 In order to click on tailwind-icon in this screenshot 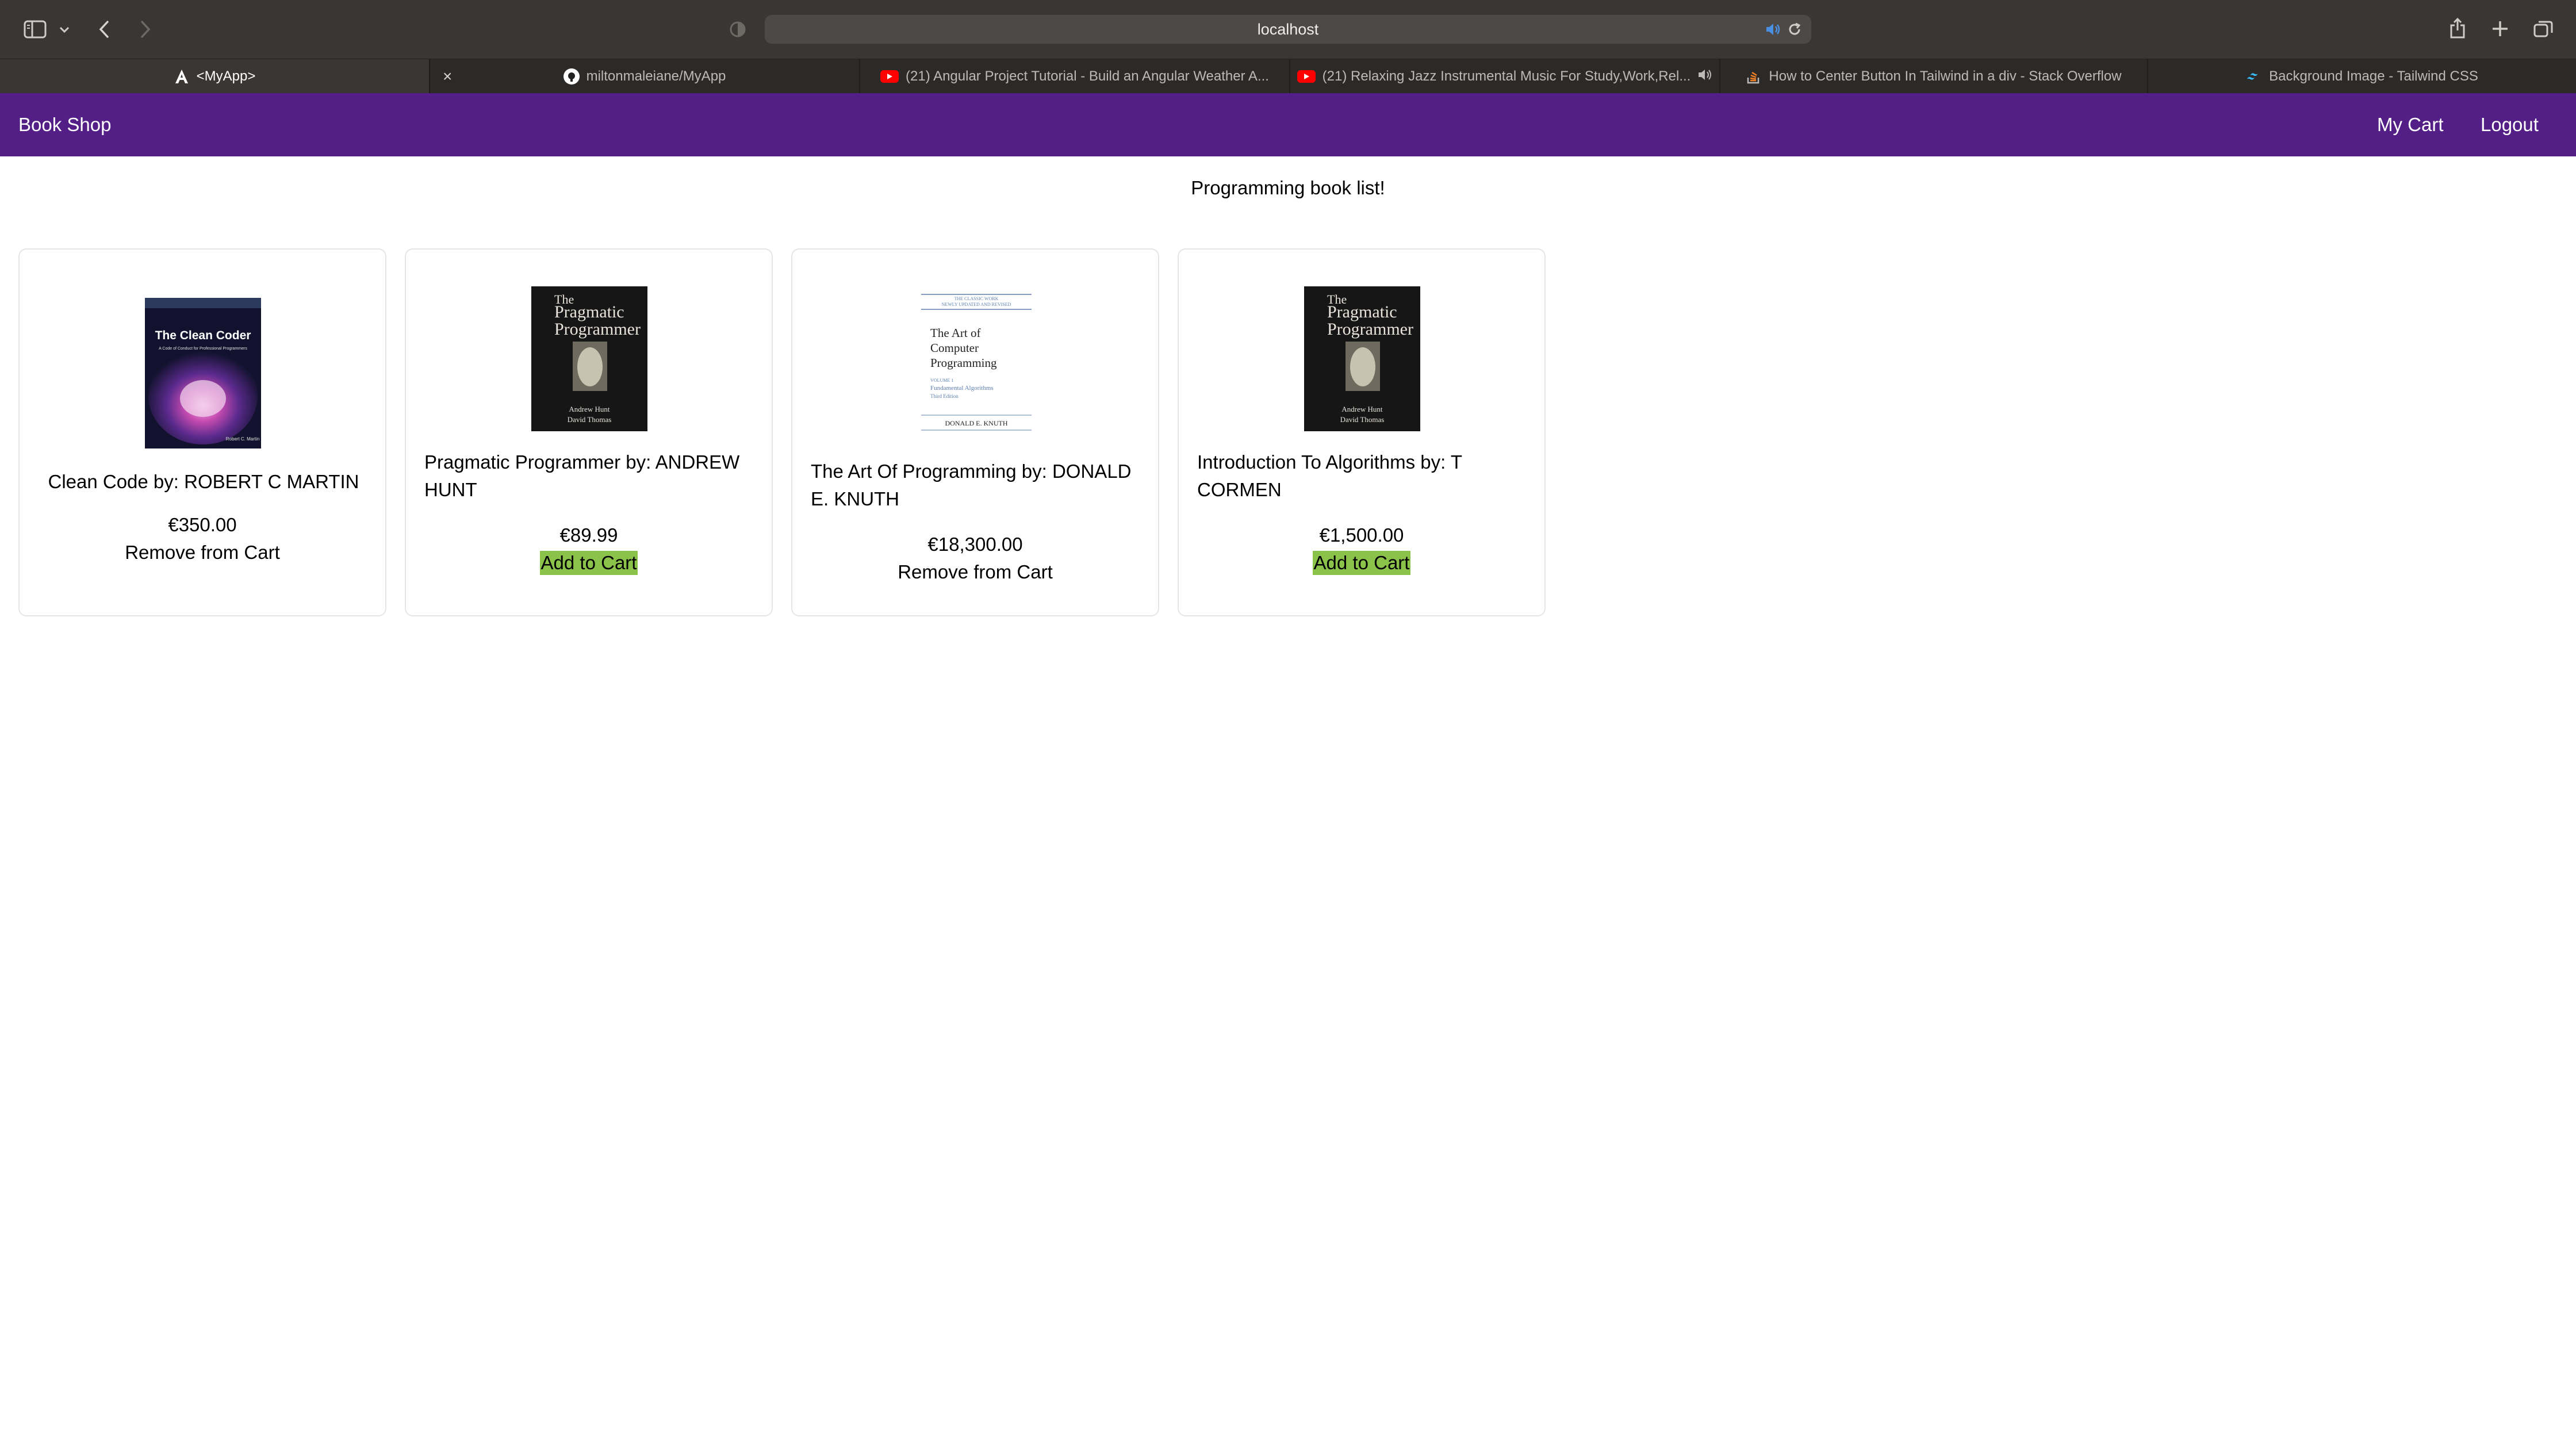, I will do `click(2254, 76)`.